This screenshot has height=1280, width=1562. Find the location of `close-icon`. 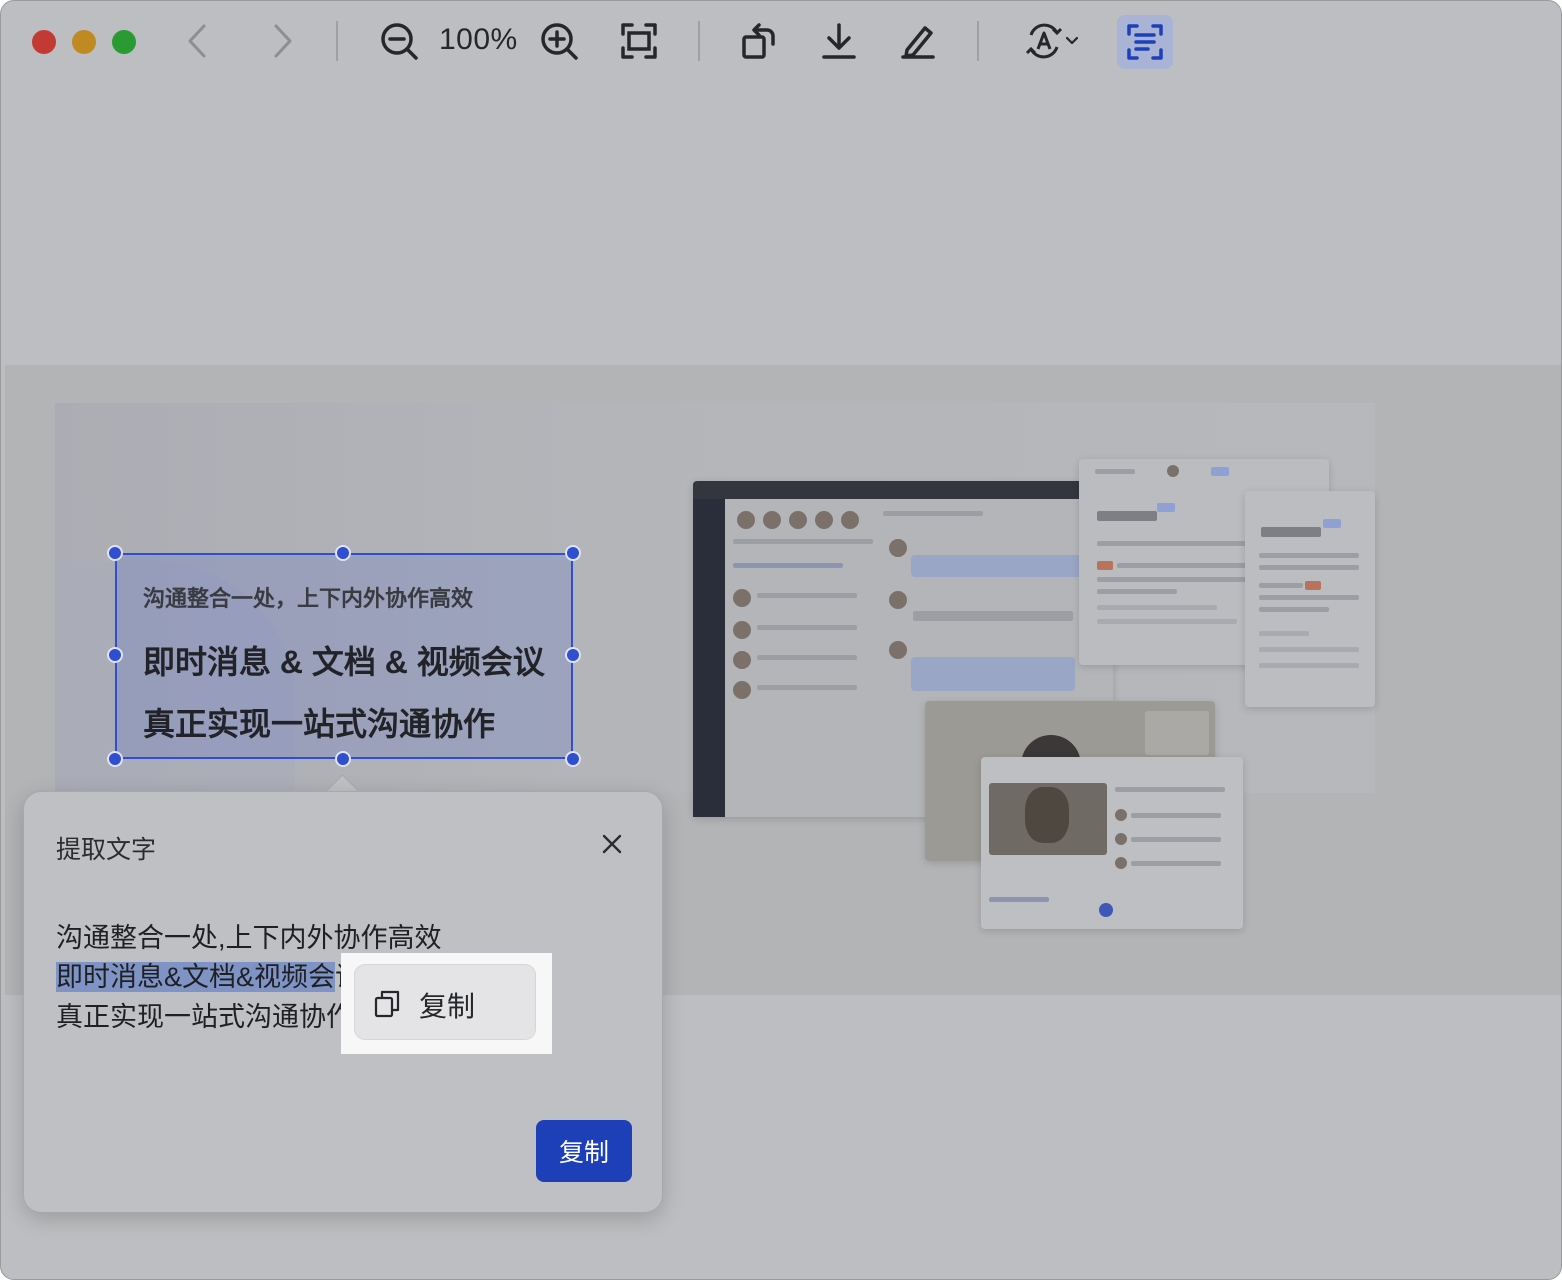

close-icon is located at coordinates (612, 844).